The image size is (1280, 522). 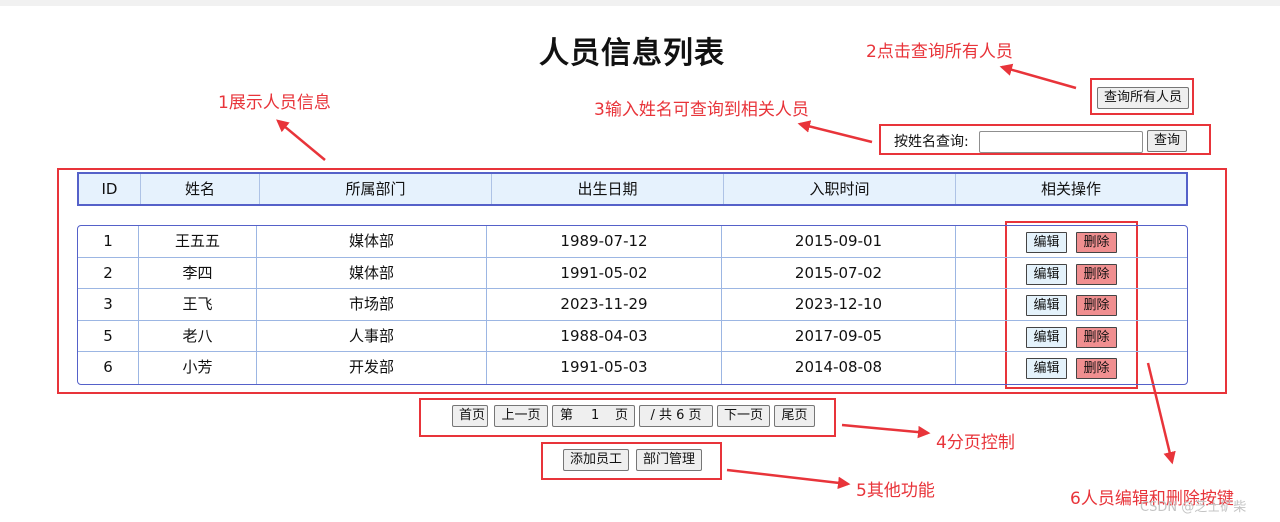 What do you see at coordinates (604, 241) in the screenshot?
I see `cell-birth-date: 1989-07-12` at bounding box center [604, 241].